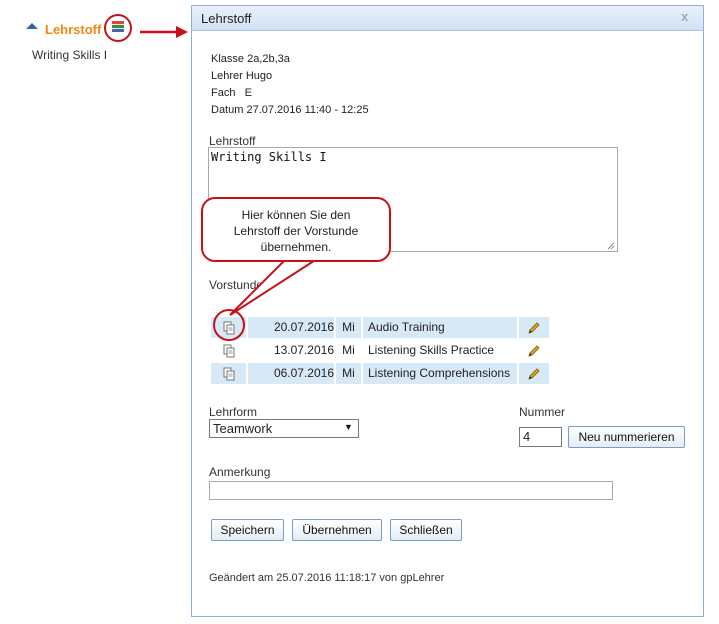 This screenshot has height=624, width=719. I want to click on row-title: Audio Training, so click(440, 327).